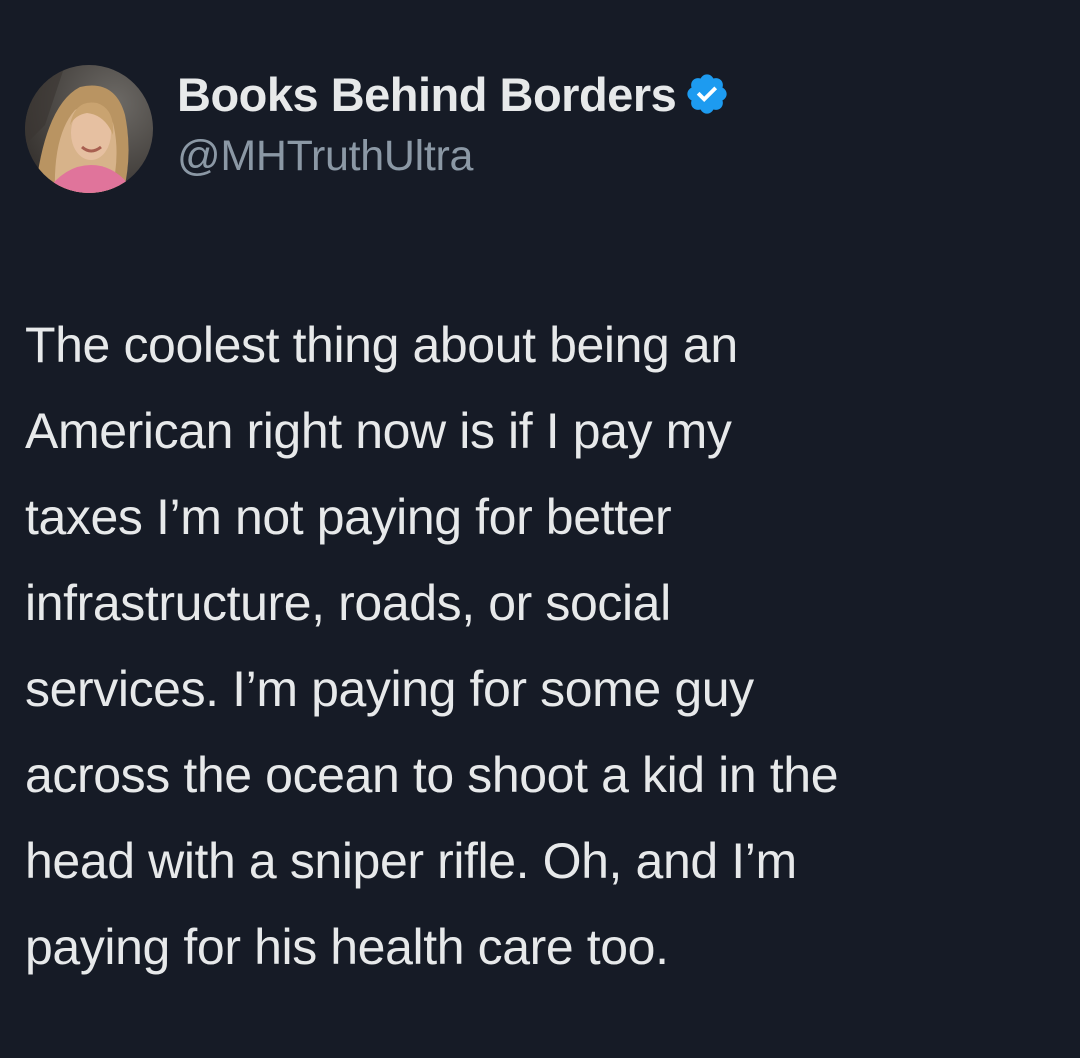 Image resolution: width=1080 pixels, height=1058 pixels. I want to click on verified-badge-icon, so click(707, 94).